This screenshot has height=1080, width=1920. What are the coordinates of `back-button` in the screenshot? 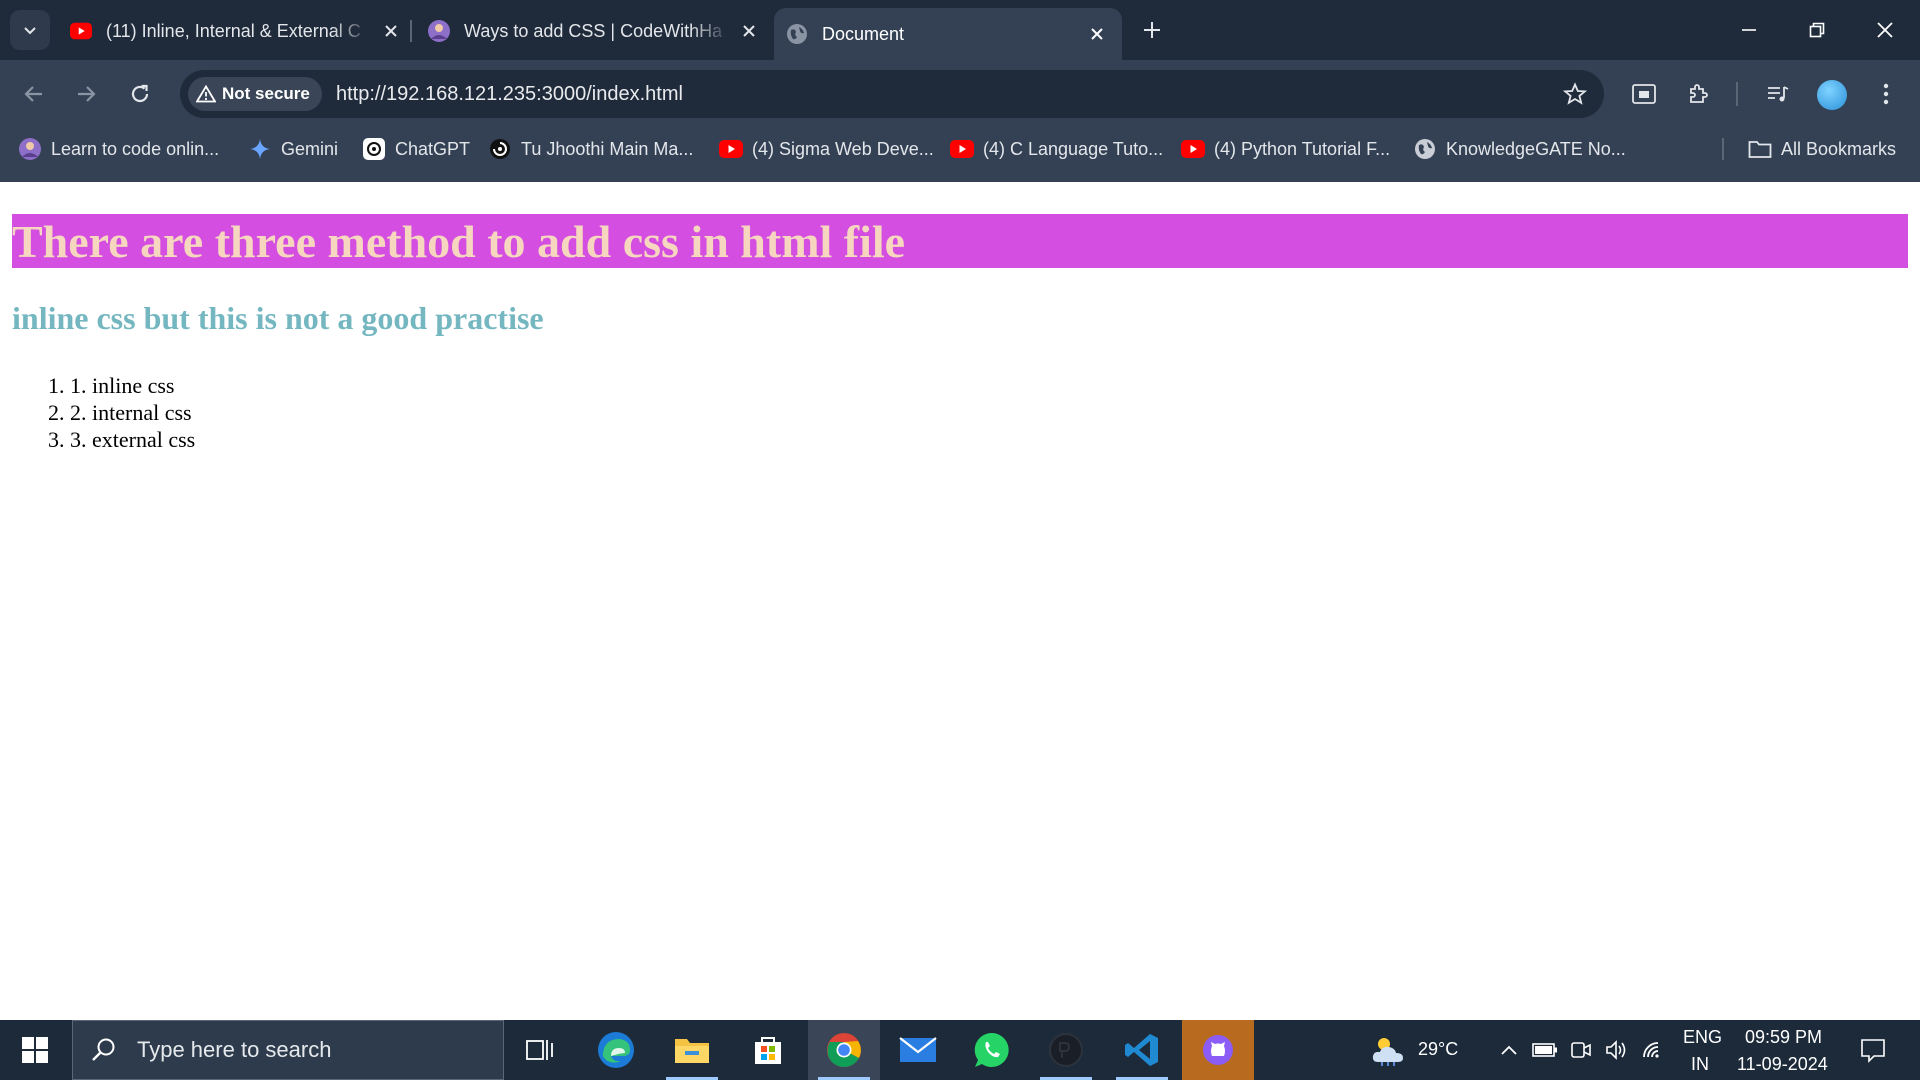 It's located at (34, 94).